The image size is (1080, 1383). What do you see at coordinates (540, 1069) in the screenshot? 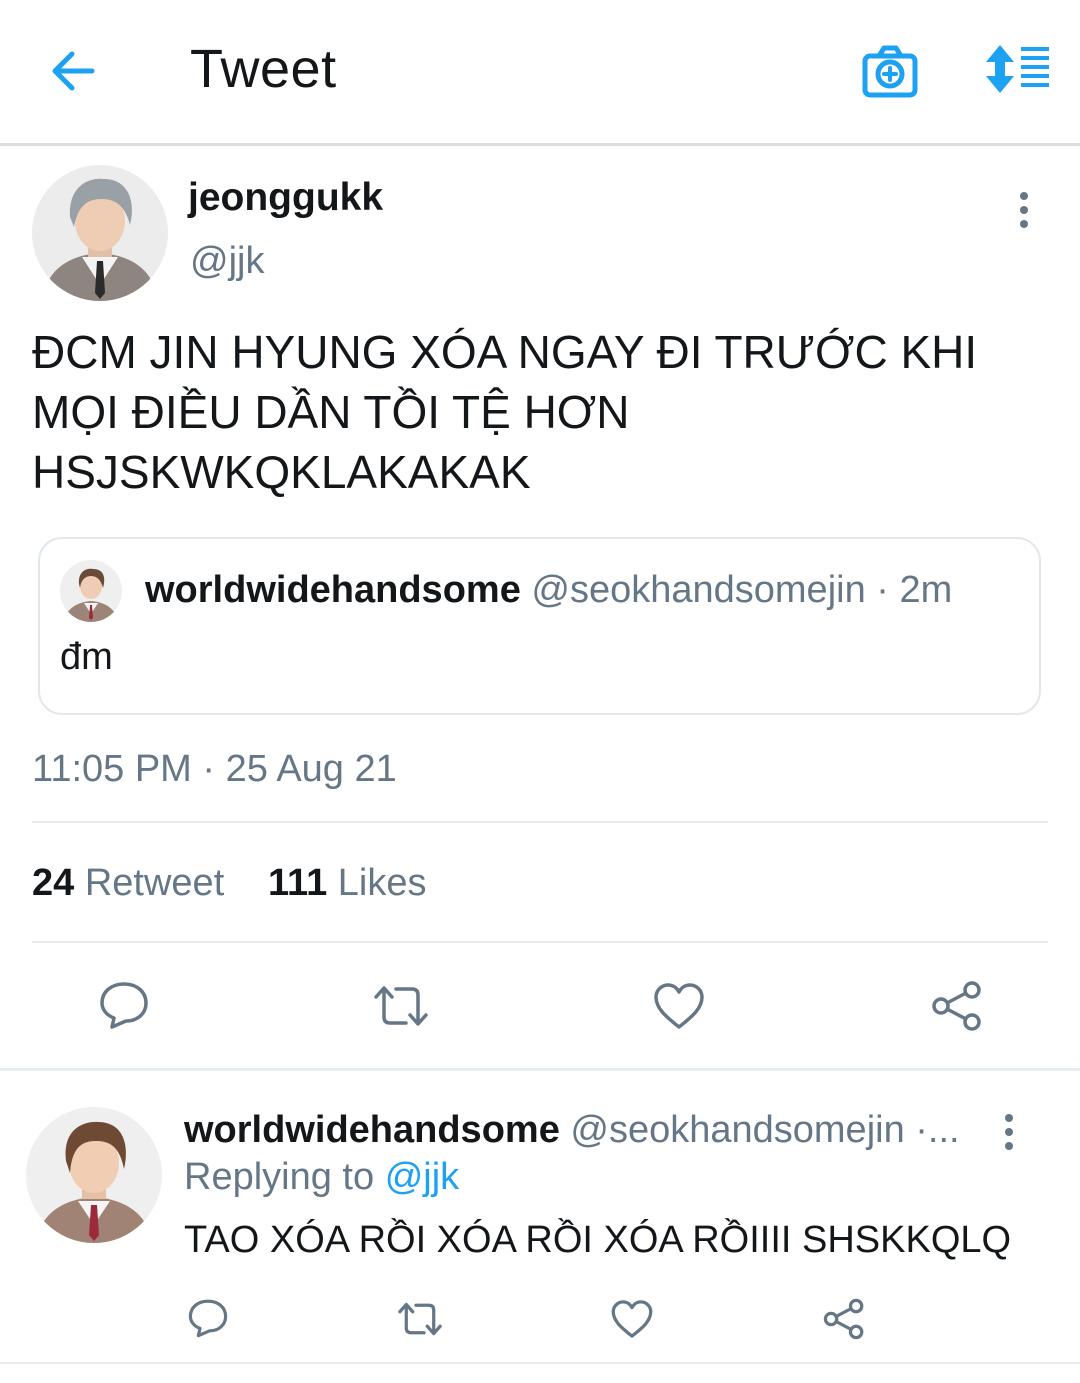
I see `section-divider` at bounding box center [540, 1069].